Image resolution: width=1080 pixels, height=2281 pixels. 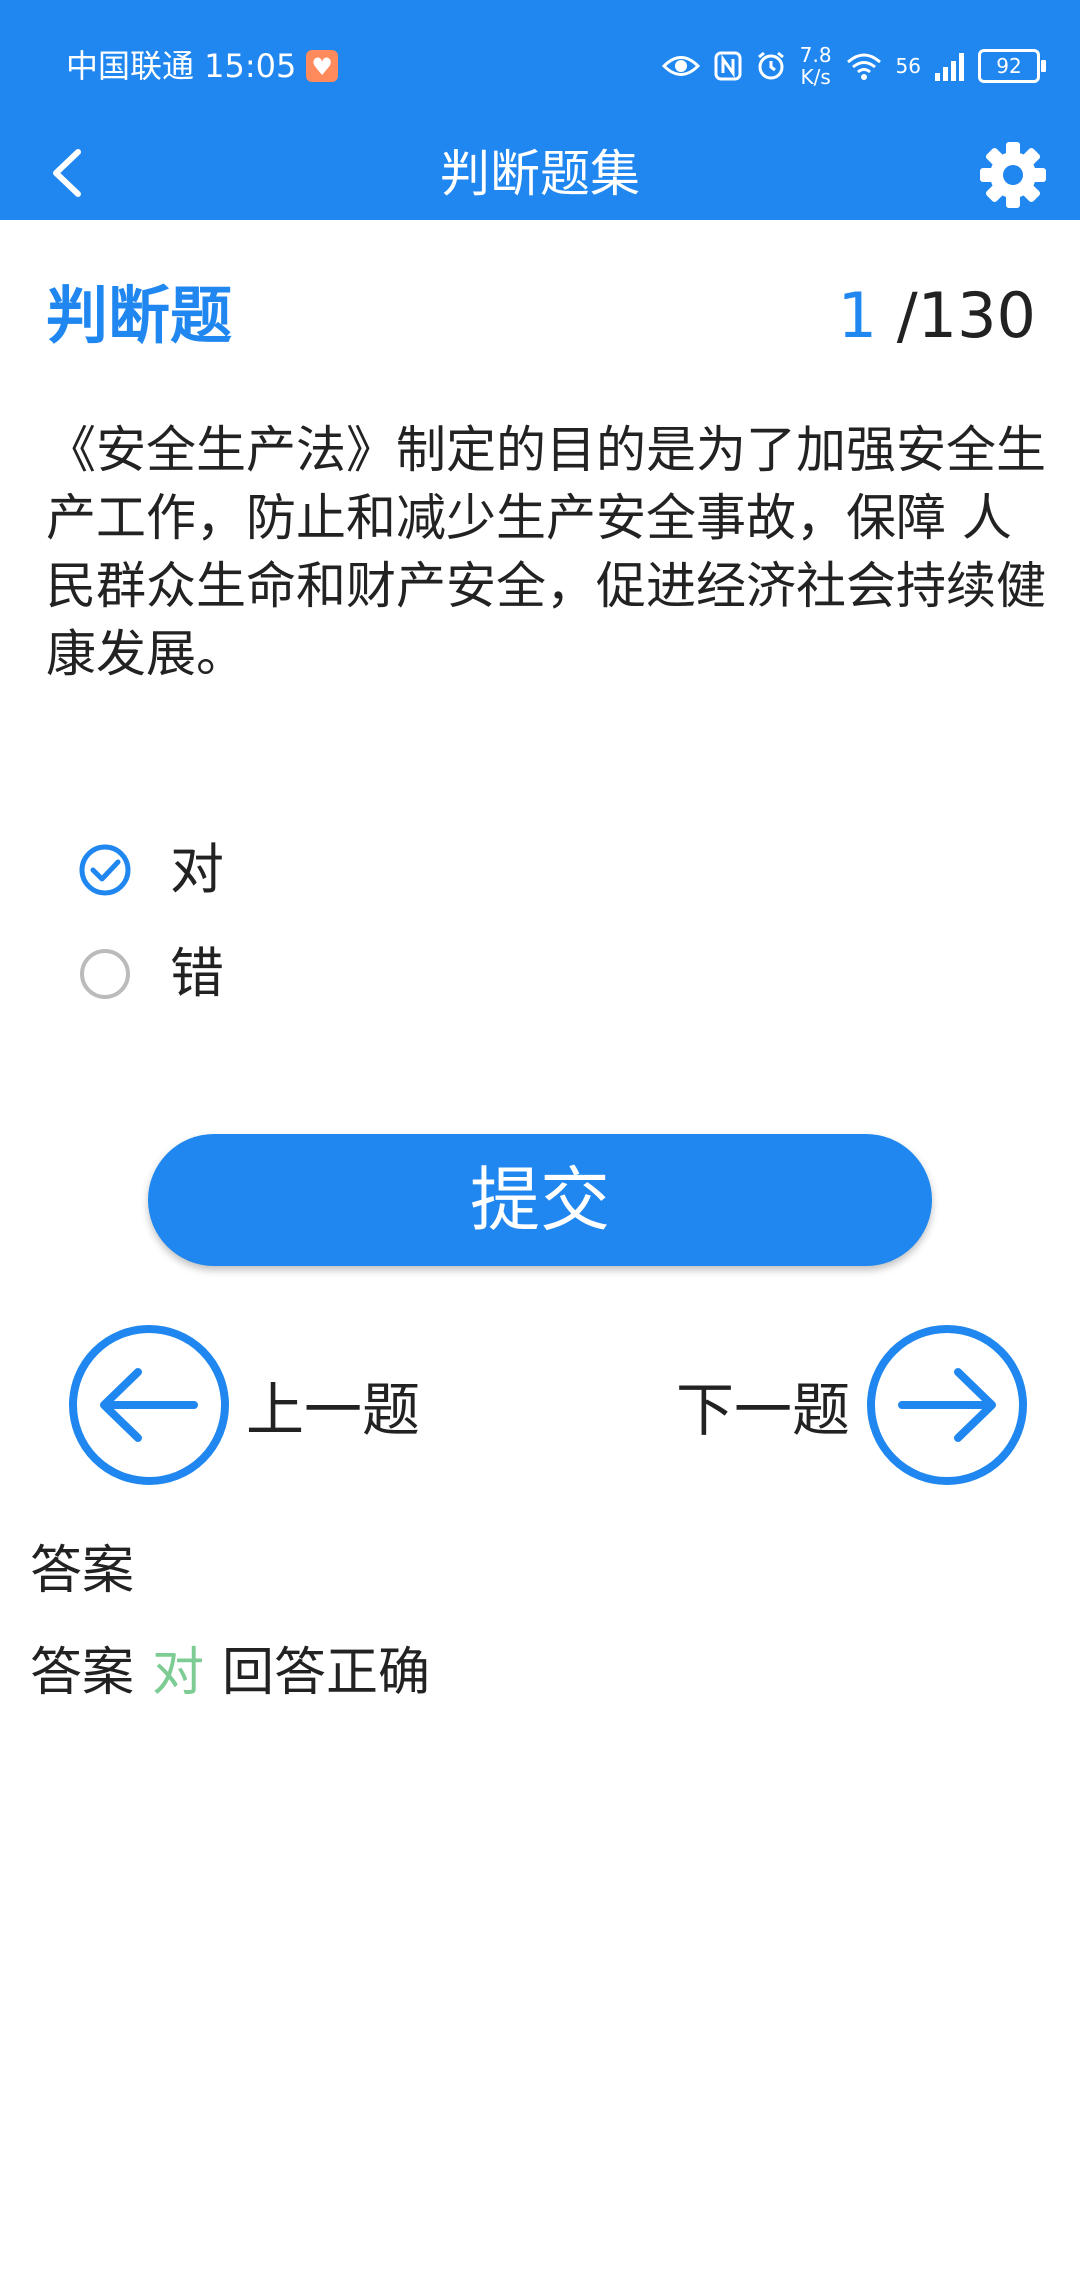 I want to click on next-question-button: 下一题, so click(x=853, y=1405).